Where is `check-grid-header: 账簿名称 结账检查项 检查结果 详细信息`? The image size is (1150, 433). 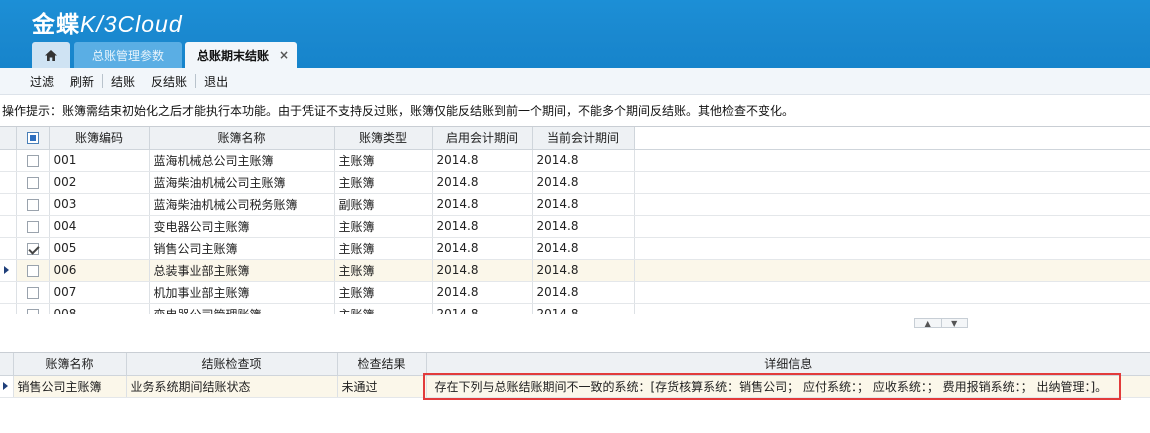
check-grid-header: 账簿名称 结账检查项 检查结果 详细信息 is located at coordinates (575, 364).